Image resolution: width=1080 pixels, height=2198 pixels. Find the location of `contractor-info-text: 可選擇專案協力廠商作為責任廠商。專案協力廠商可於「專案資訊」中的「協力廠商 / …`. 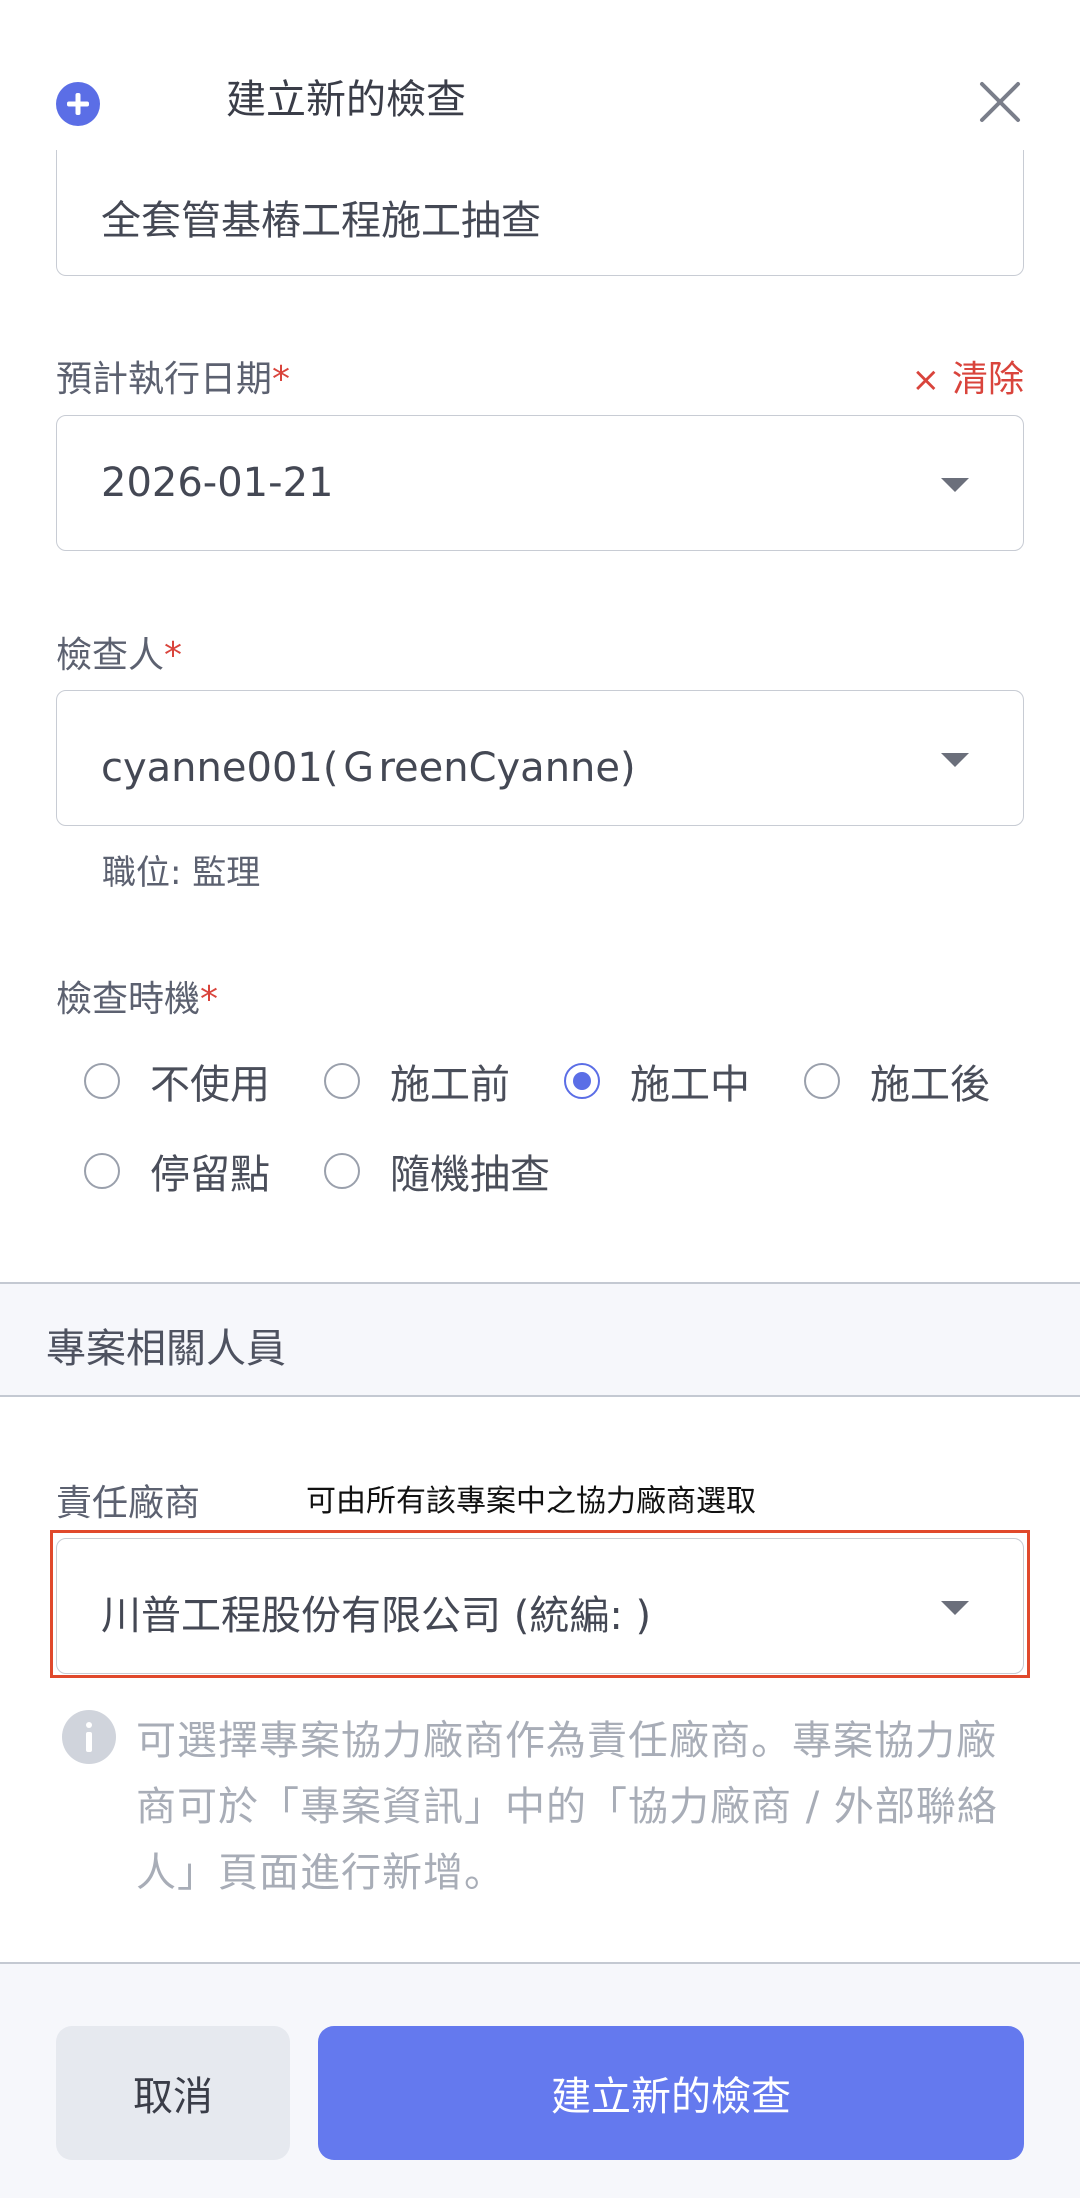

contractor-info-text: 可選擇專案協力廠商作為責任廠商。專案協力廠商可於「專案資訊」中的「協力廠商 / … is located at coordinates (567, 1807).